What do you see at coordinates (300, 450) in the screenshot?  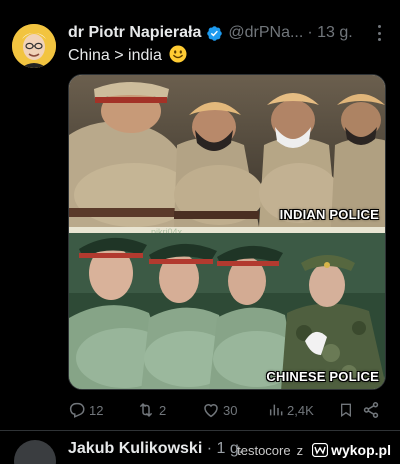 I see `watermark-separator: z` at bounding box center [300, 450].